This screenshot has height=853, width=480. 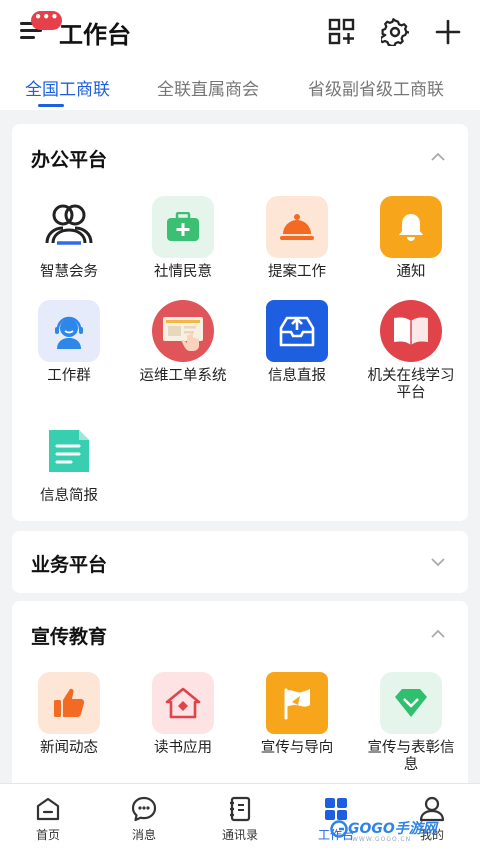 What do you see at coordinates (297, 272) in the screenshot?
I see `app-label: 提案工作` at bounding box center [297, 272].